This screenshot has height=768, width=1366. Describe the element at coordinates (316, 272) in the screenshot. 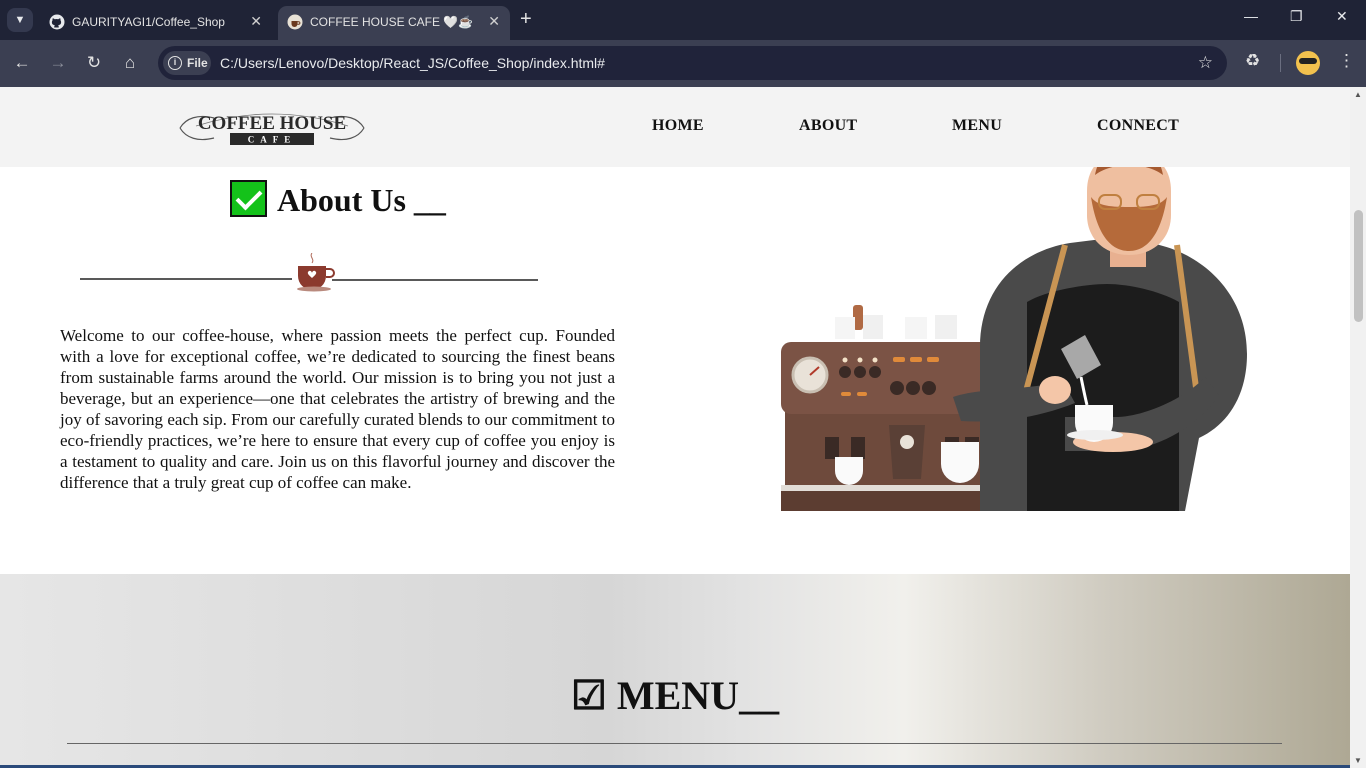

I see `coffee-cup-icon` at that location.